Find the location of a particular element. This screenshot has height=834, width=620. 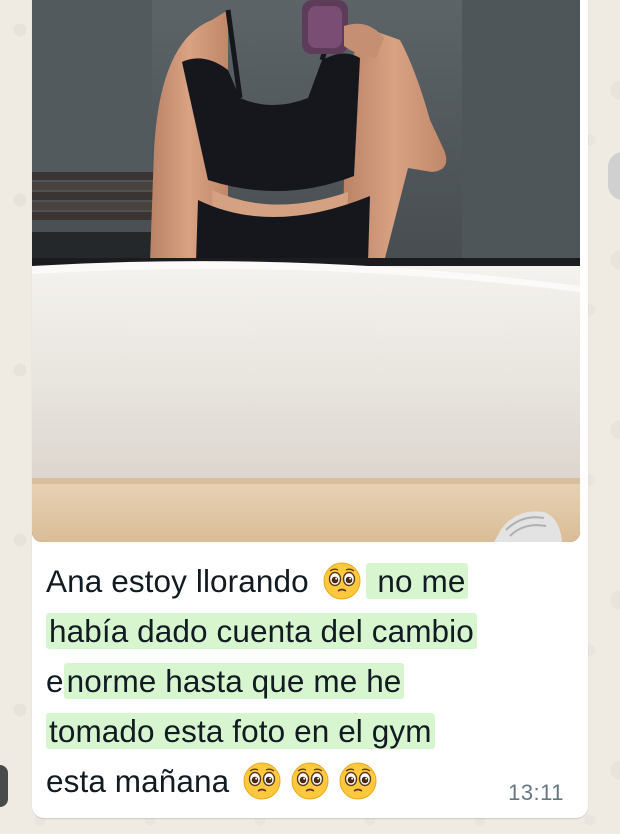

message-line: Ana estoy llorando no me is located at coordinates (311, 581).